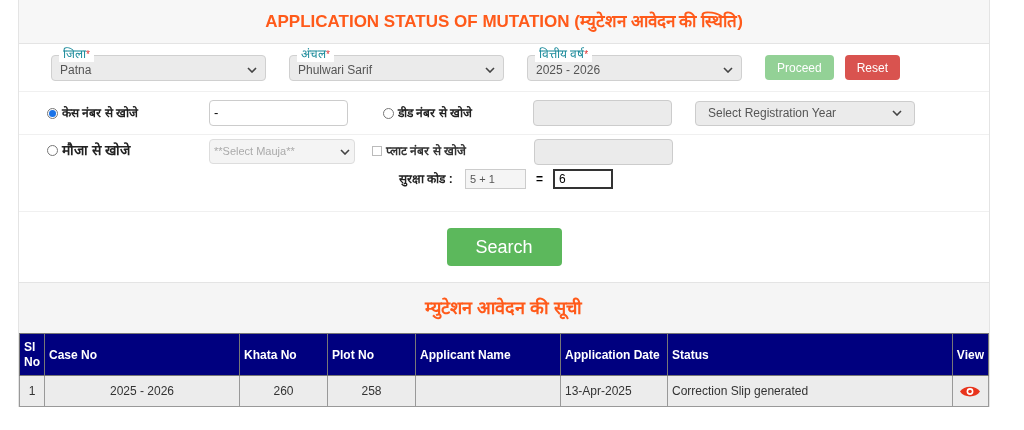 The width and height of the screenshot is (1024, 430). What do you see at coordinates (377, 151) in the screenshot?
I see `checkbox` at bounding box center [377, 151].